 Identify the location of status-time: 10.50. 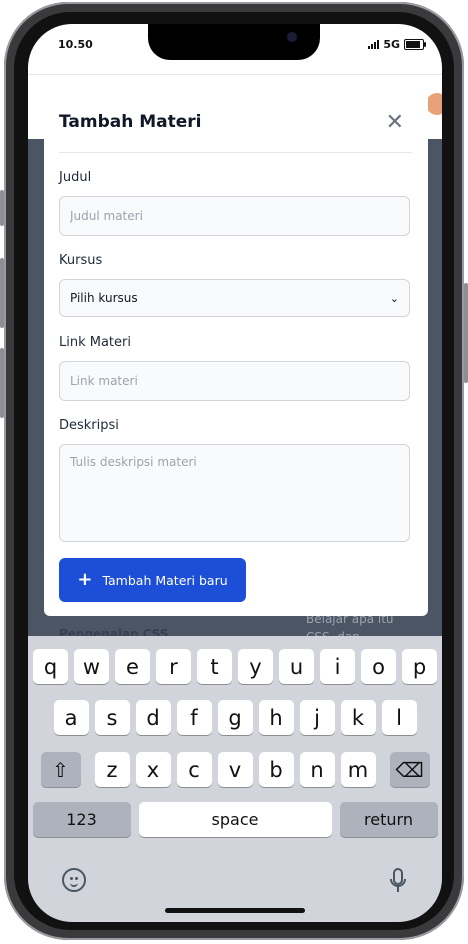
(75, 44).